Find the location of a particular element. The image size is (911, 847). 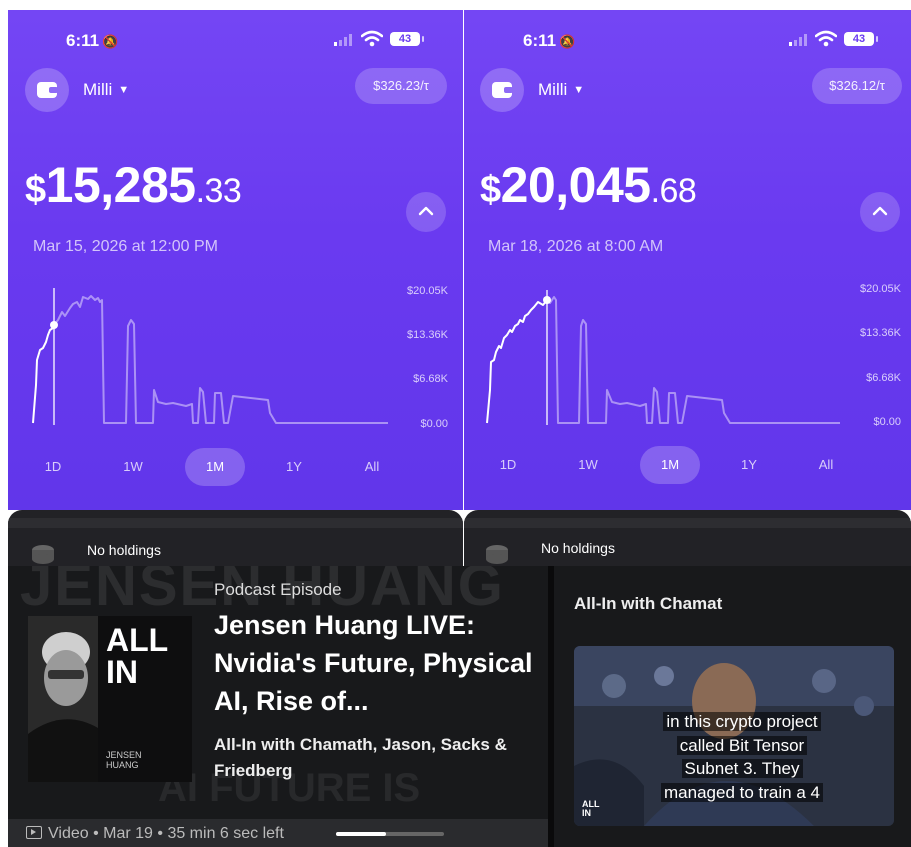

balance-date: Mar 18, 2026 at 8:00 AM is located at coordinates (576, 246).